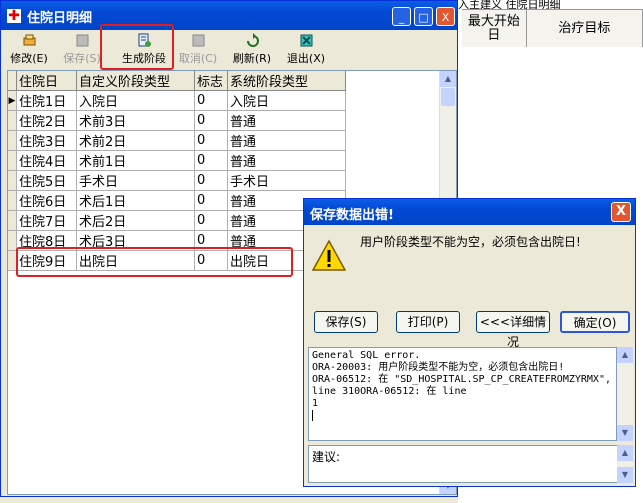 The image size is (643, 503). I want to click on cancel-button: 取消(C), so click(198, 50).